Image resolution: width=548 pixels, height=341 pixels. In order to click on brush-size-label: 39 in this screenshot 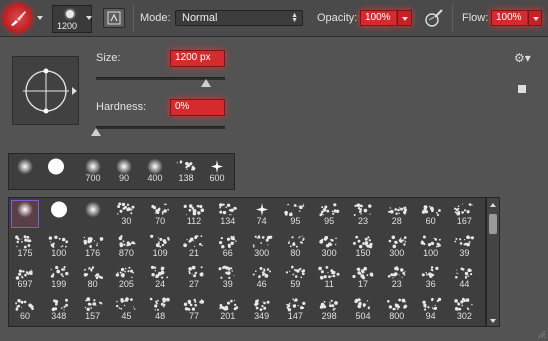, I will do `click(464, 252)`.